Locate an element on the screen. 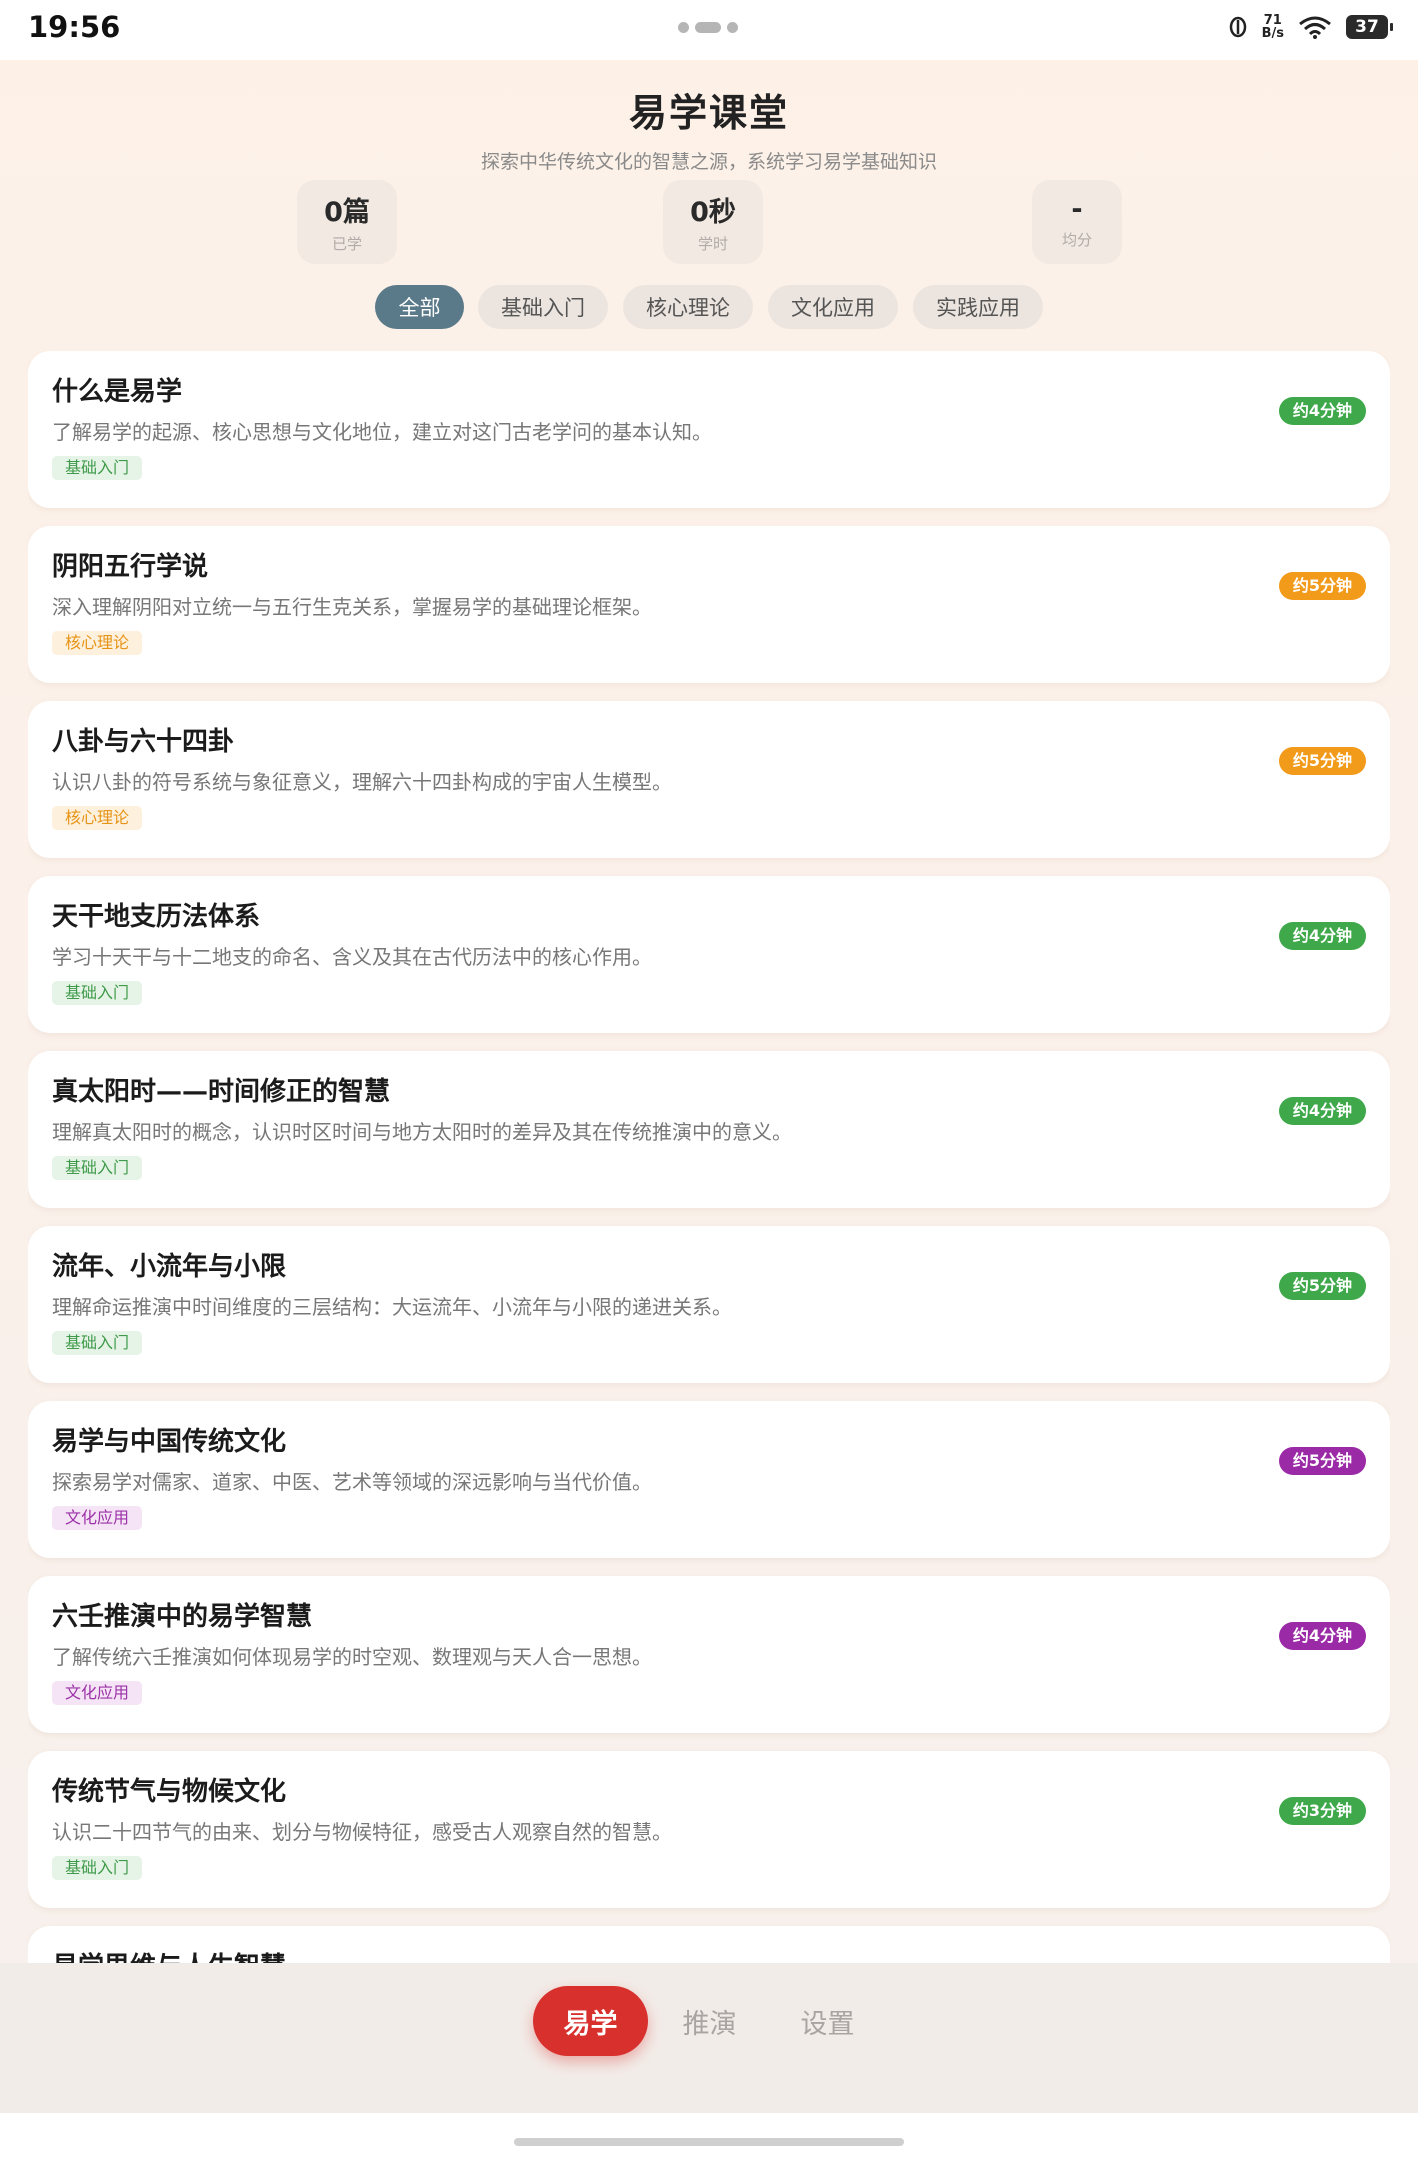  network-speed-unit: B/s is located at coordinates (1272, 33).